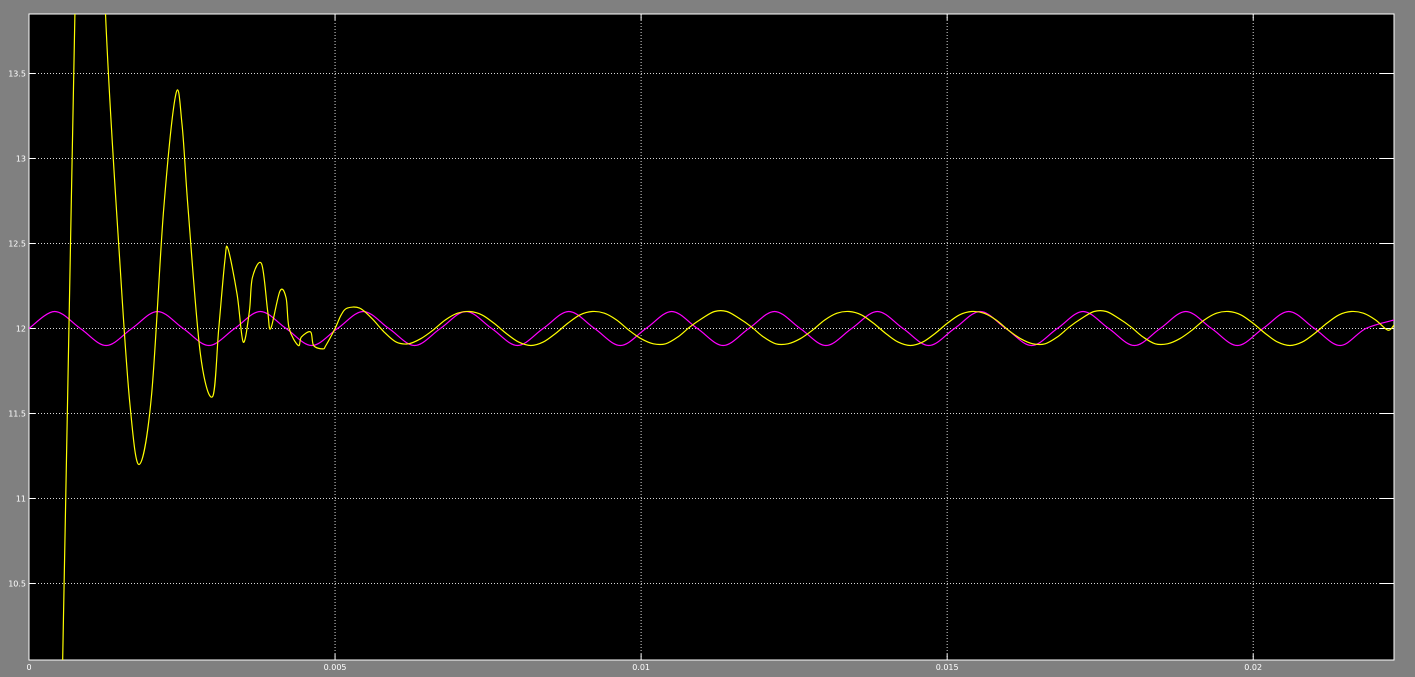 This screenshot has width=1415, height=677. Describe the element at coordinates (641, 667) in the screenshot. I see `x-tick-label: 0.01` at that location.